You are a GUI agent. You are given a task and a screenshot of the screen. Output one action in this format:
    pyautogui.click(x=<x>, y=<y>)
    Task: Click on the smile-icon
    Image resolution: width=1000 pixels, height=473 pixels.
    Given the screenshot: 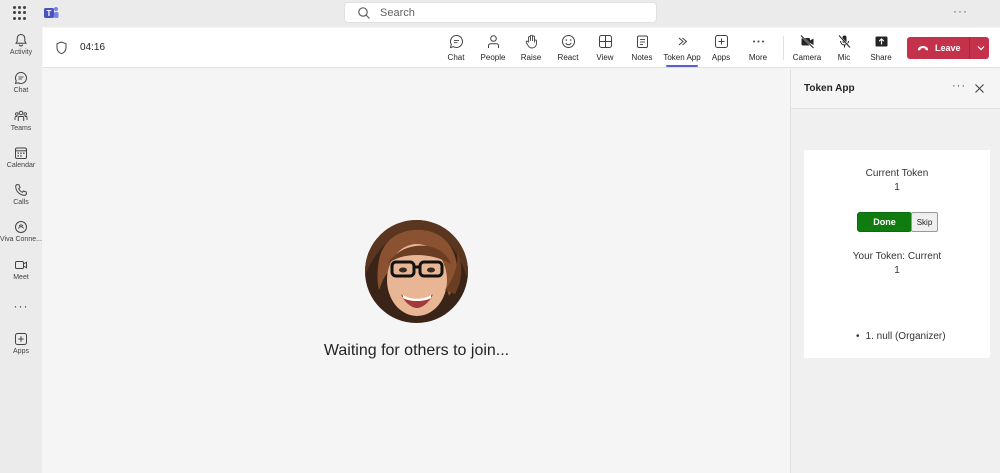 What is the action you would take?
    pyautogui.click(x=568, y=41)
    